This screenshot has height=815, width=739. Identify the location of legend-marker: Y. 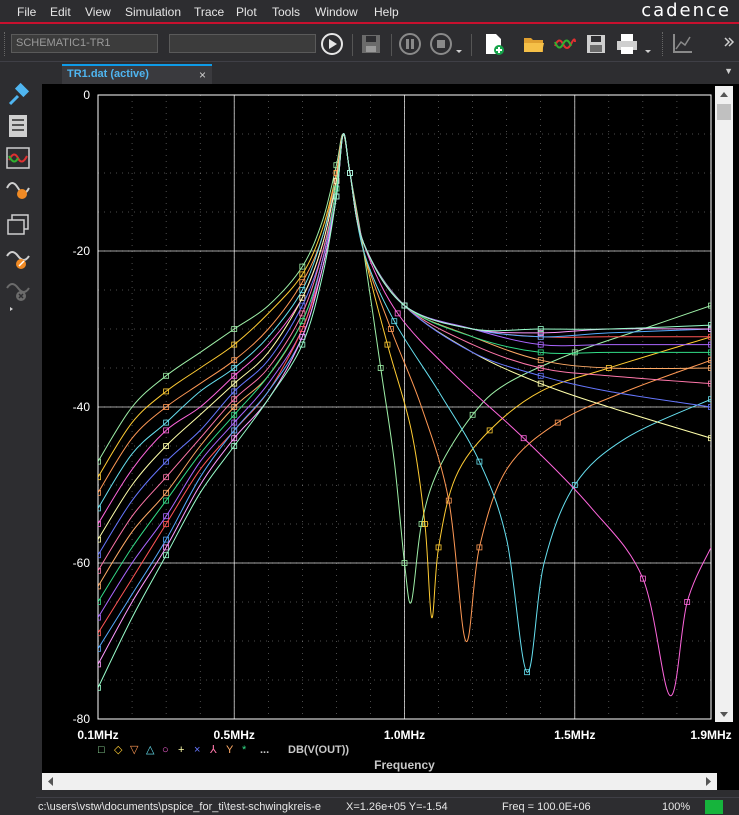
(230, 750).